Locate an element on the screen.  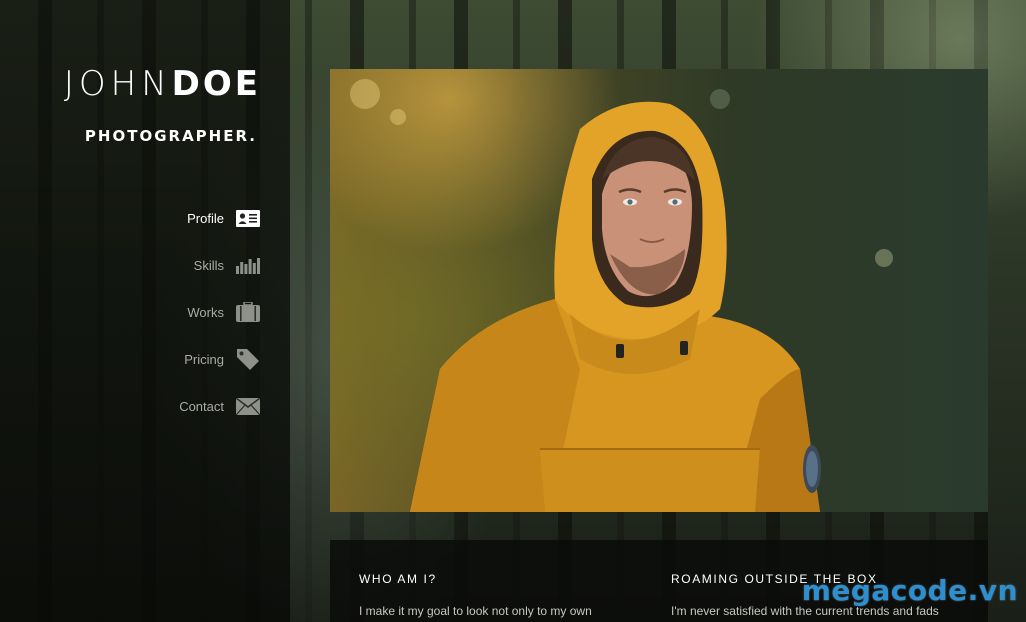
nav-item-pricing: Pricing is located at coordinates (219, 359).